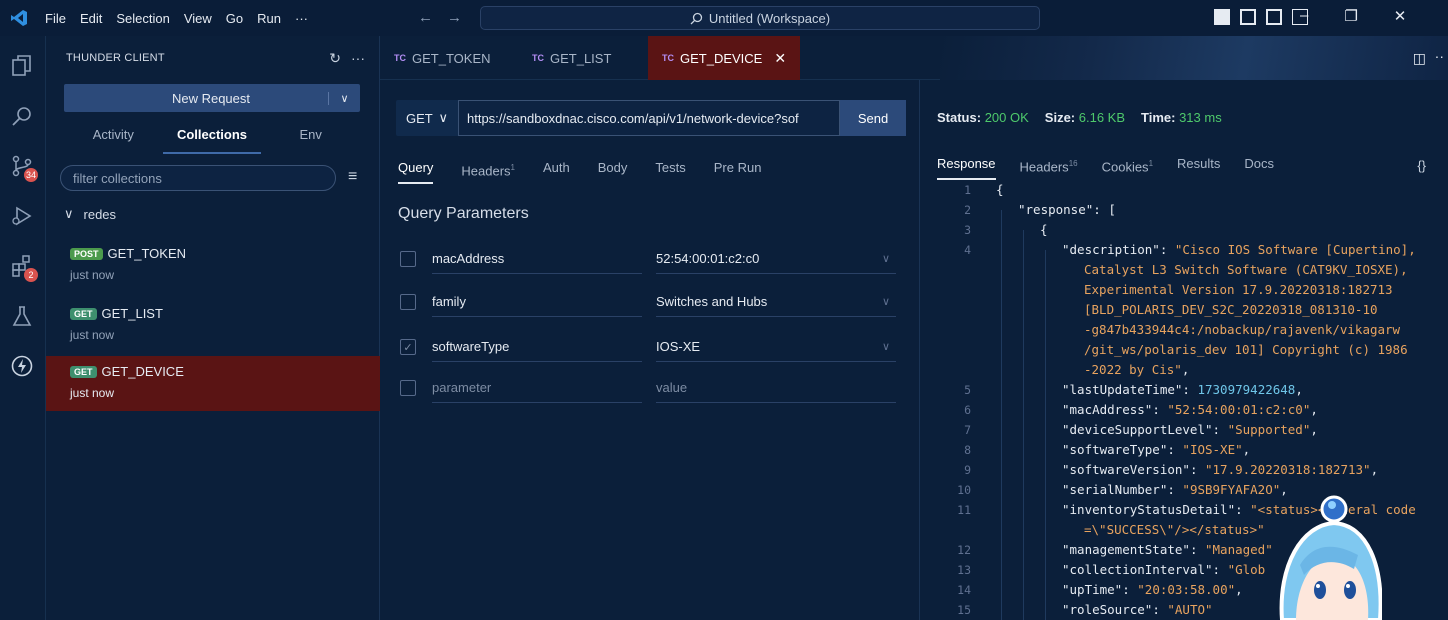 The image size is (1448, 620). I want to click on line-content: "upTime": "20:03:58.00",, so click(1152, 589).